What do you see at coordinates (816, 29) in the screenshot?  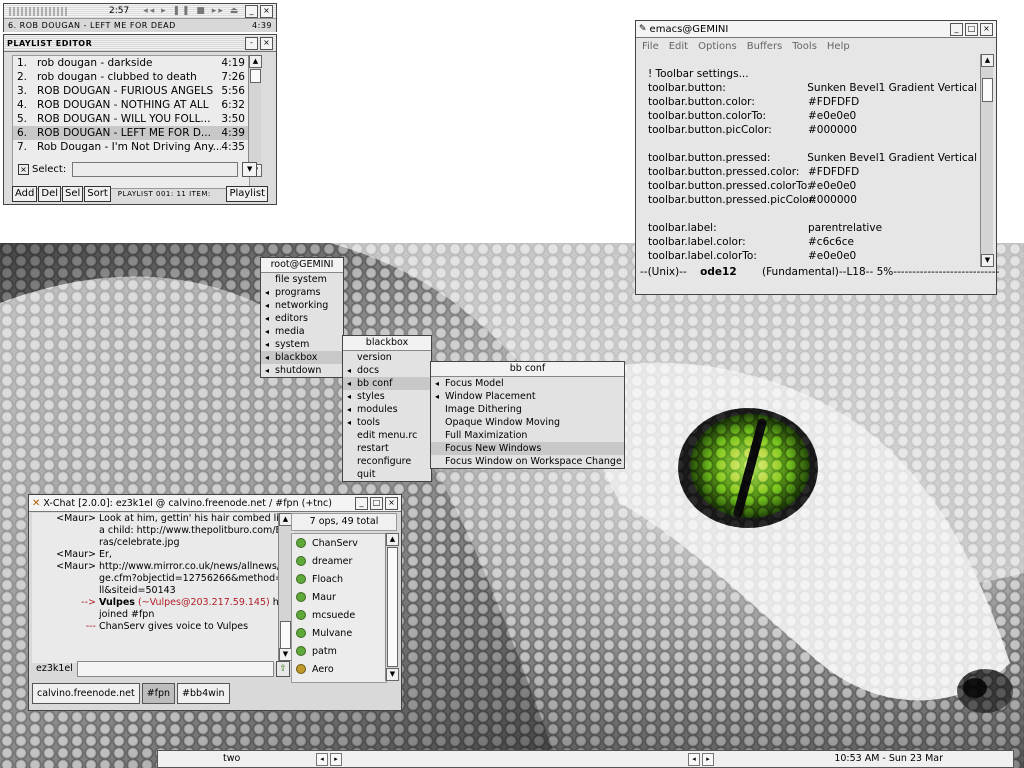 I see `emacs-titlebar: ✎ emacs@GEMINI _ □ ×` at bounding box center [816, 29].